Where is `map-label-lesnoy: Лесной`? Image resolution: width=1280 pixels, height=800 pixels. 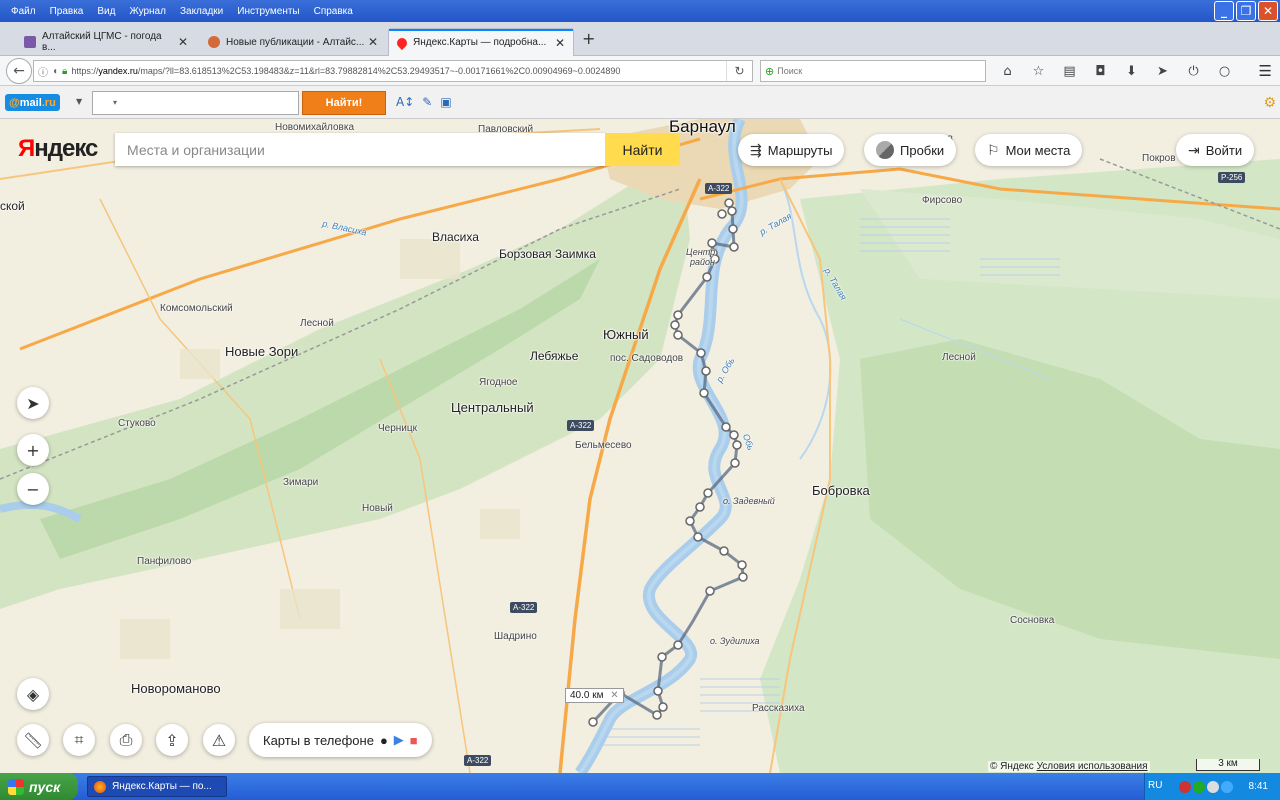
map-label-lesnoy: Лесной is located at coordinates (317, 323).